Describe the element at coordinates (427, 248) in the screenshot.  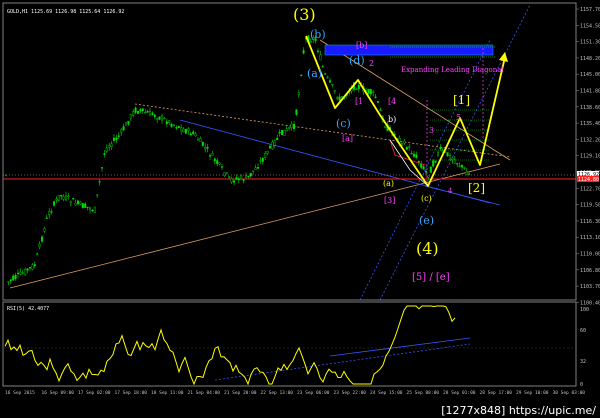
I see `wave-4-label: (4)` at that location.